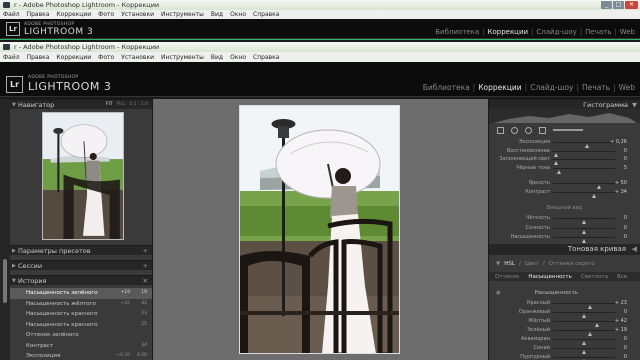 The height and width of the screenshot is (360, 640). What do you see at coordinates (145, 251) in the screenshot?
I see `add-preset-icon: +` at bounding box center [145, 251].